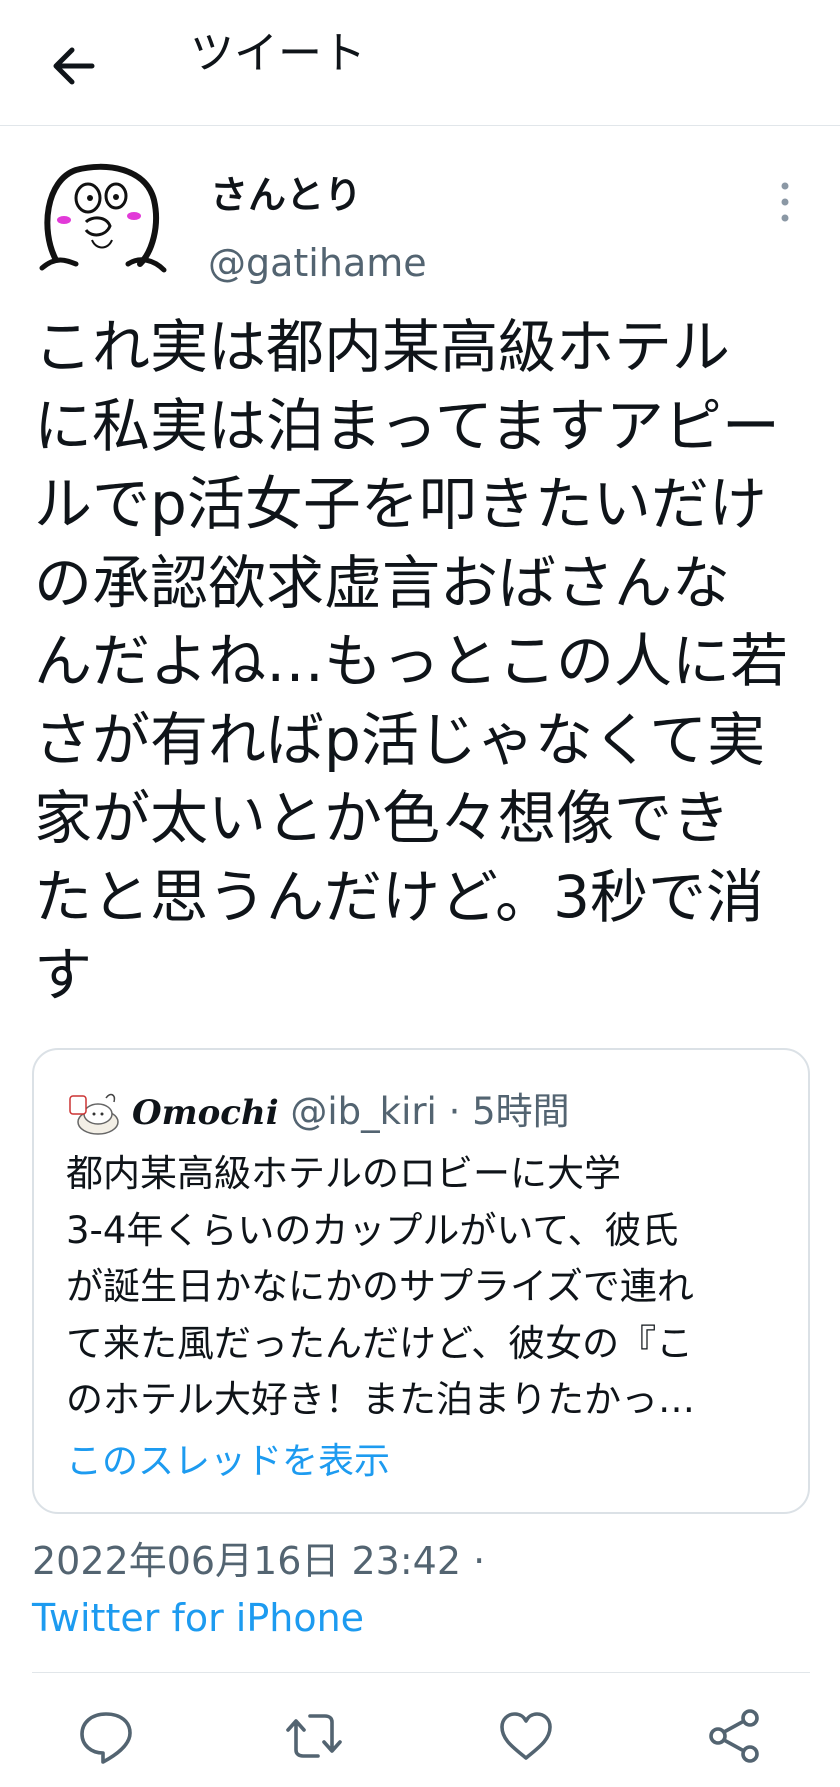  What do you see at coordinates (420, 63) in the screenshot?
I see `top-bar: ツイート` at bounding box center [420, 63].